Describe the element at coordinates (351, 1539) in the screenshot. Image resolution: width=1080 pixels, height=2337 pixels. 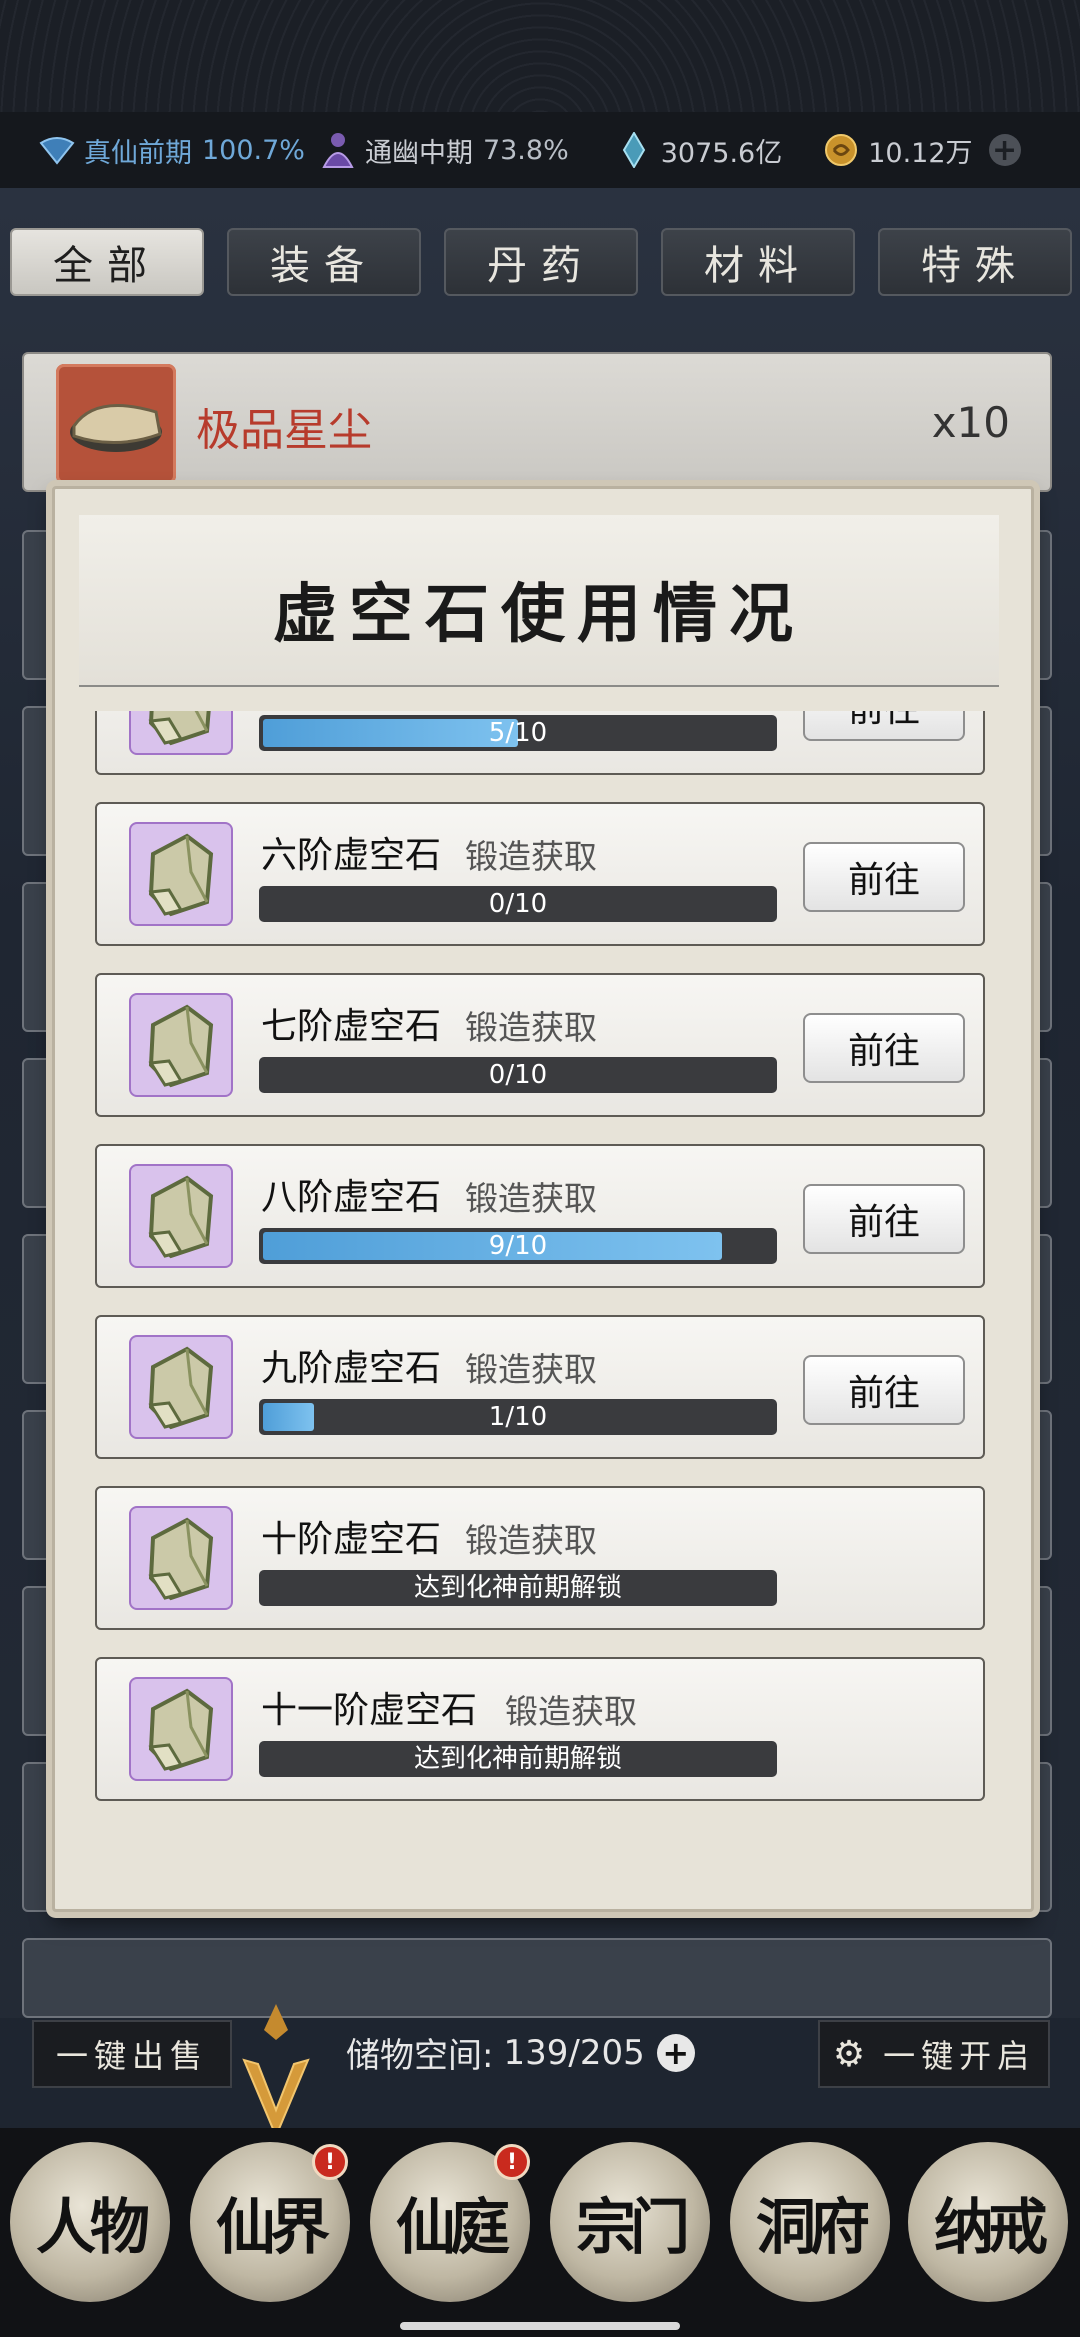
I see `void-stone-name: 十阶虚空石` at that location.